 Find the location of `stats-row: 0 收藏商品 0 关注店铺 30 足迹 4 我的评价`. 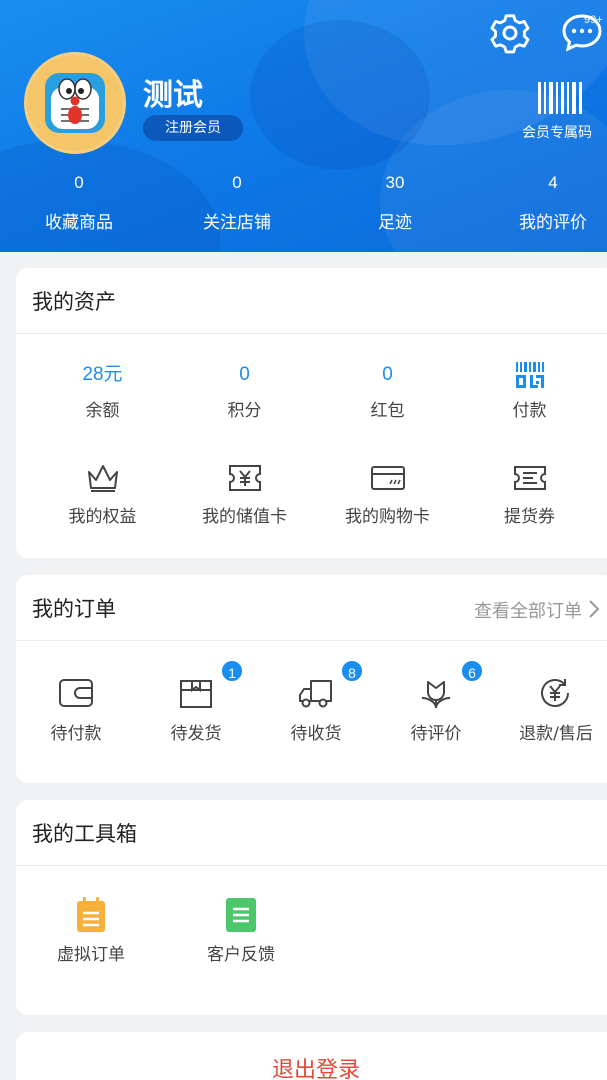

stats-row: 0 收藏商品 0 关注店铺 30 足迹 4 我的评价 is located at coordinates (303, 208).